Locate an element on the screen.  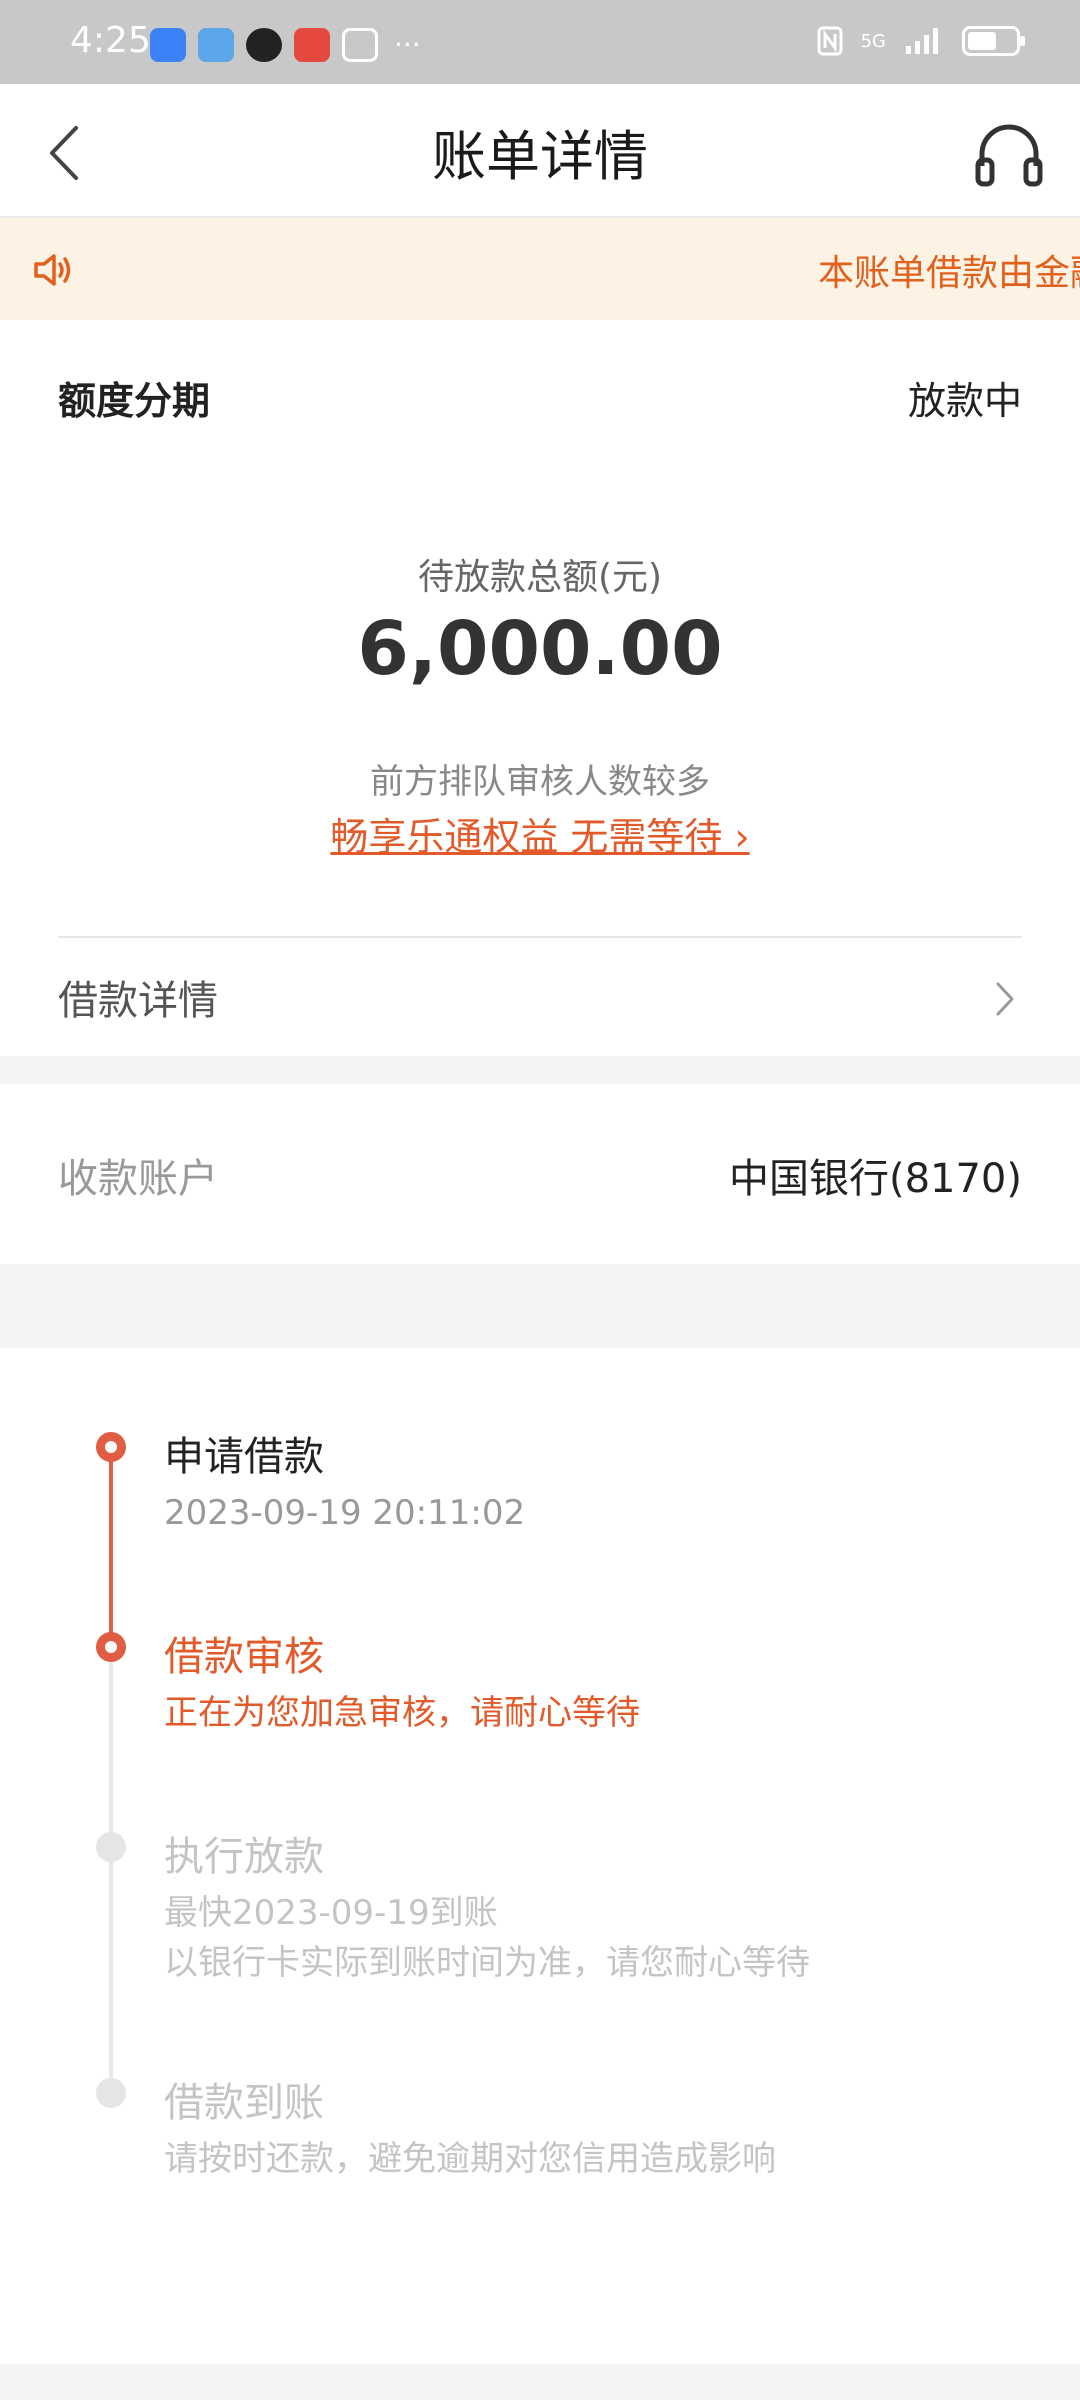
account-label: 收款账户 is located at coordinates (138, 1179).